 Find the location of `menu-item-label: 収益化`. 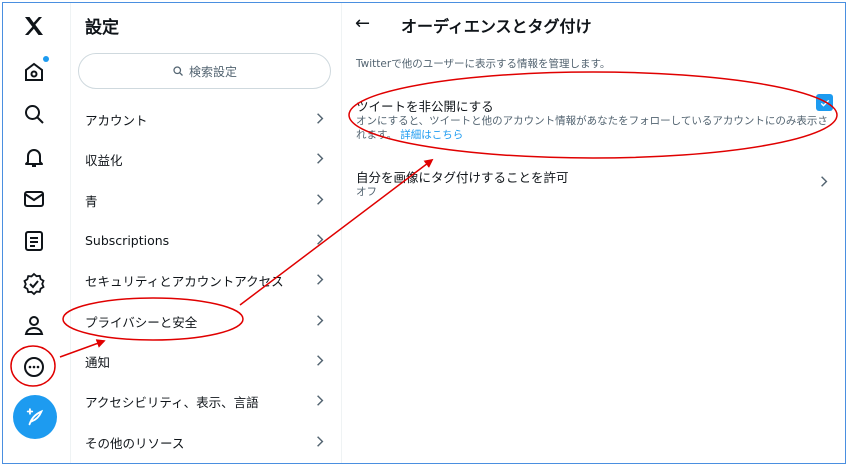

menu-item-label: 収益化 is located at coordinates (104, 160).